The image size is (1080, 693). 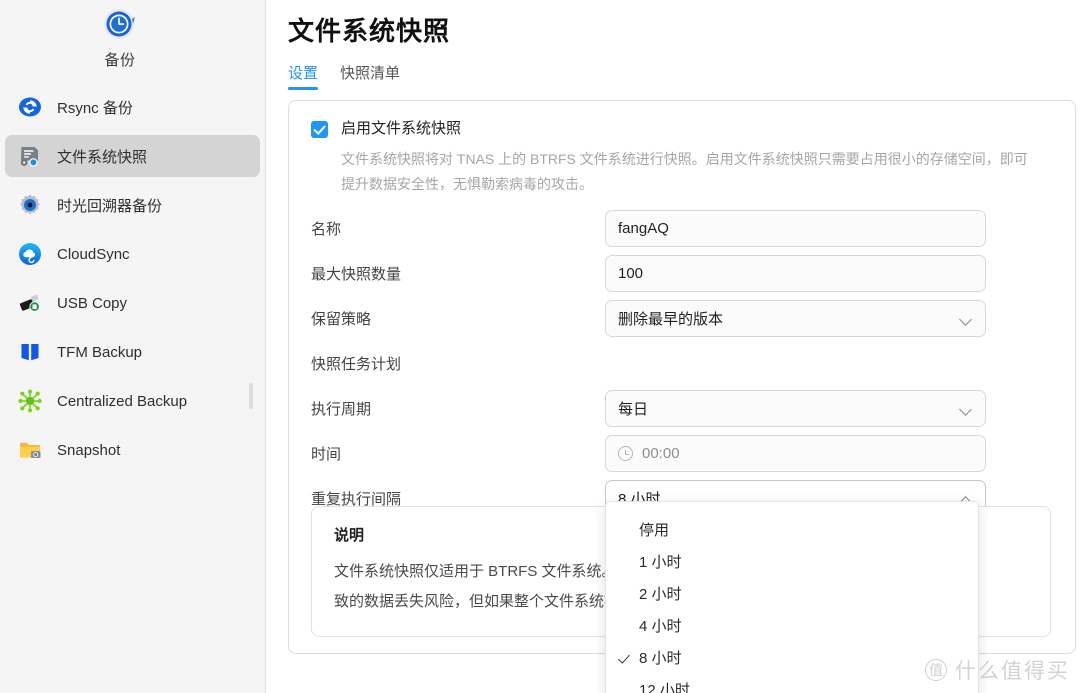 I want to click on dropdown-option-label: 停用, so click(x=654, y=530).